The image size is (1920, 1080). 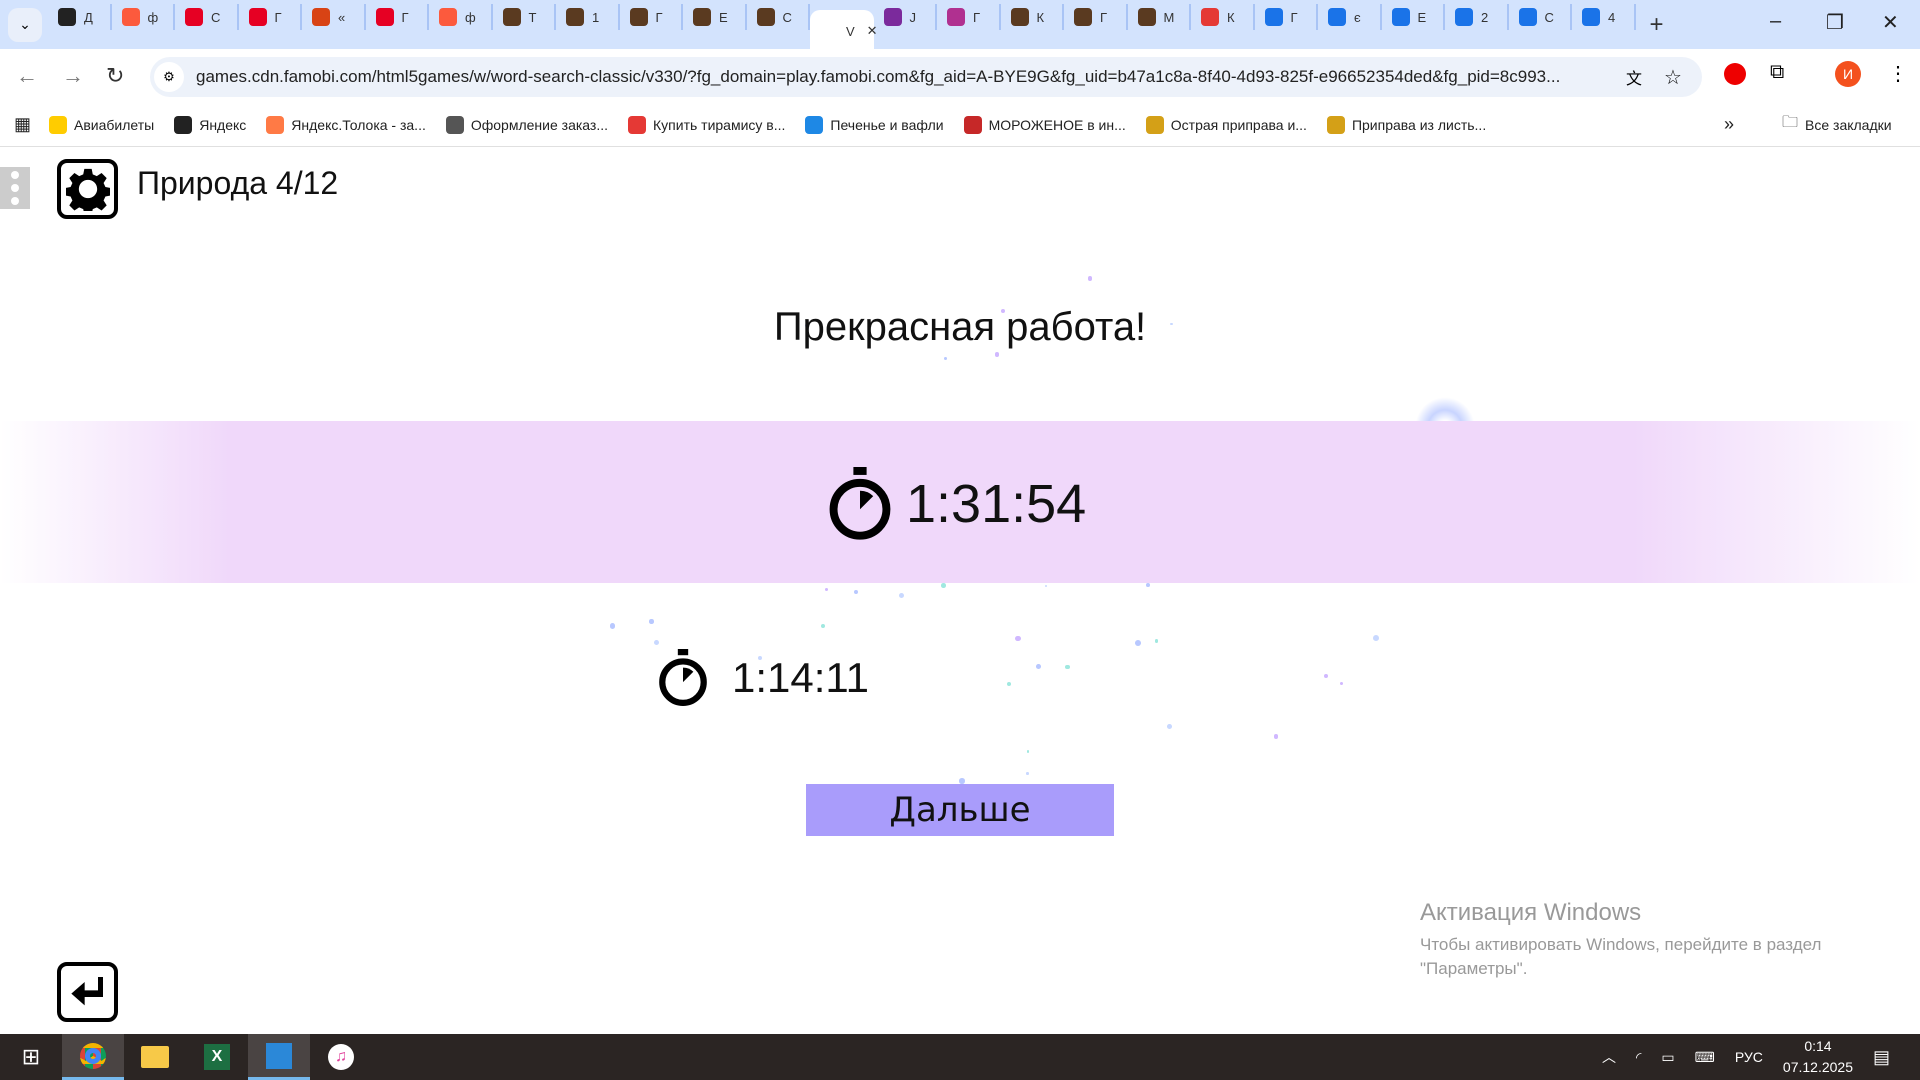 What do you see at coordinates (1604, 17) in the screenshot?
I see `tab: 4` at bounding box center [1604, 17].